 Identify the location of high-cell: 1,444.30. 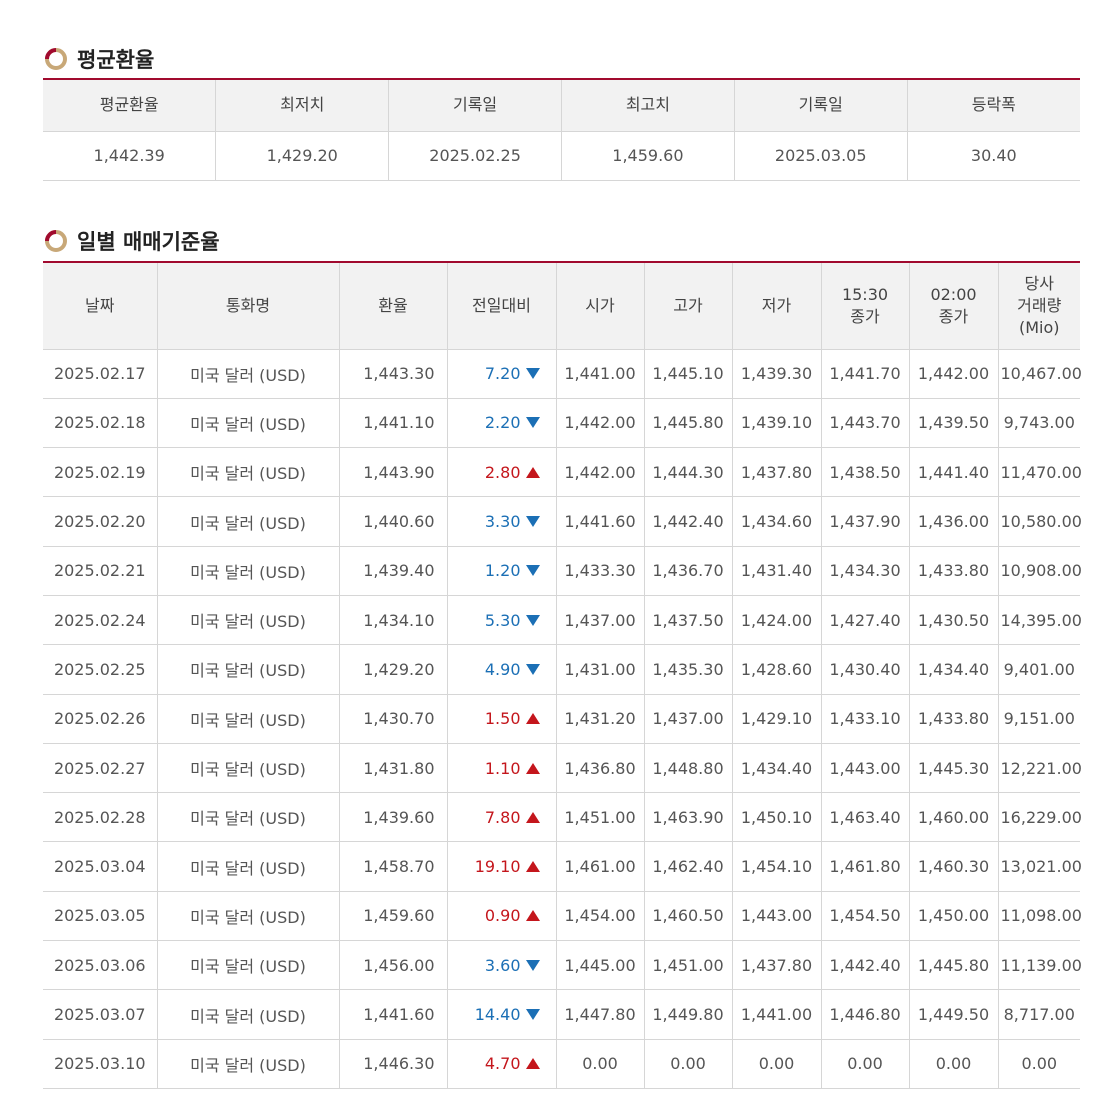
(688, 472).